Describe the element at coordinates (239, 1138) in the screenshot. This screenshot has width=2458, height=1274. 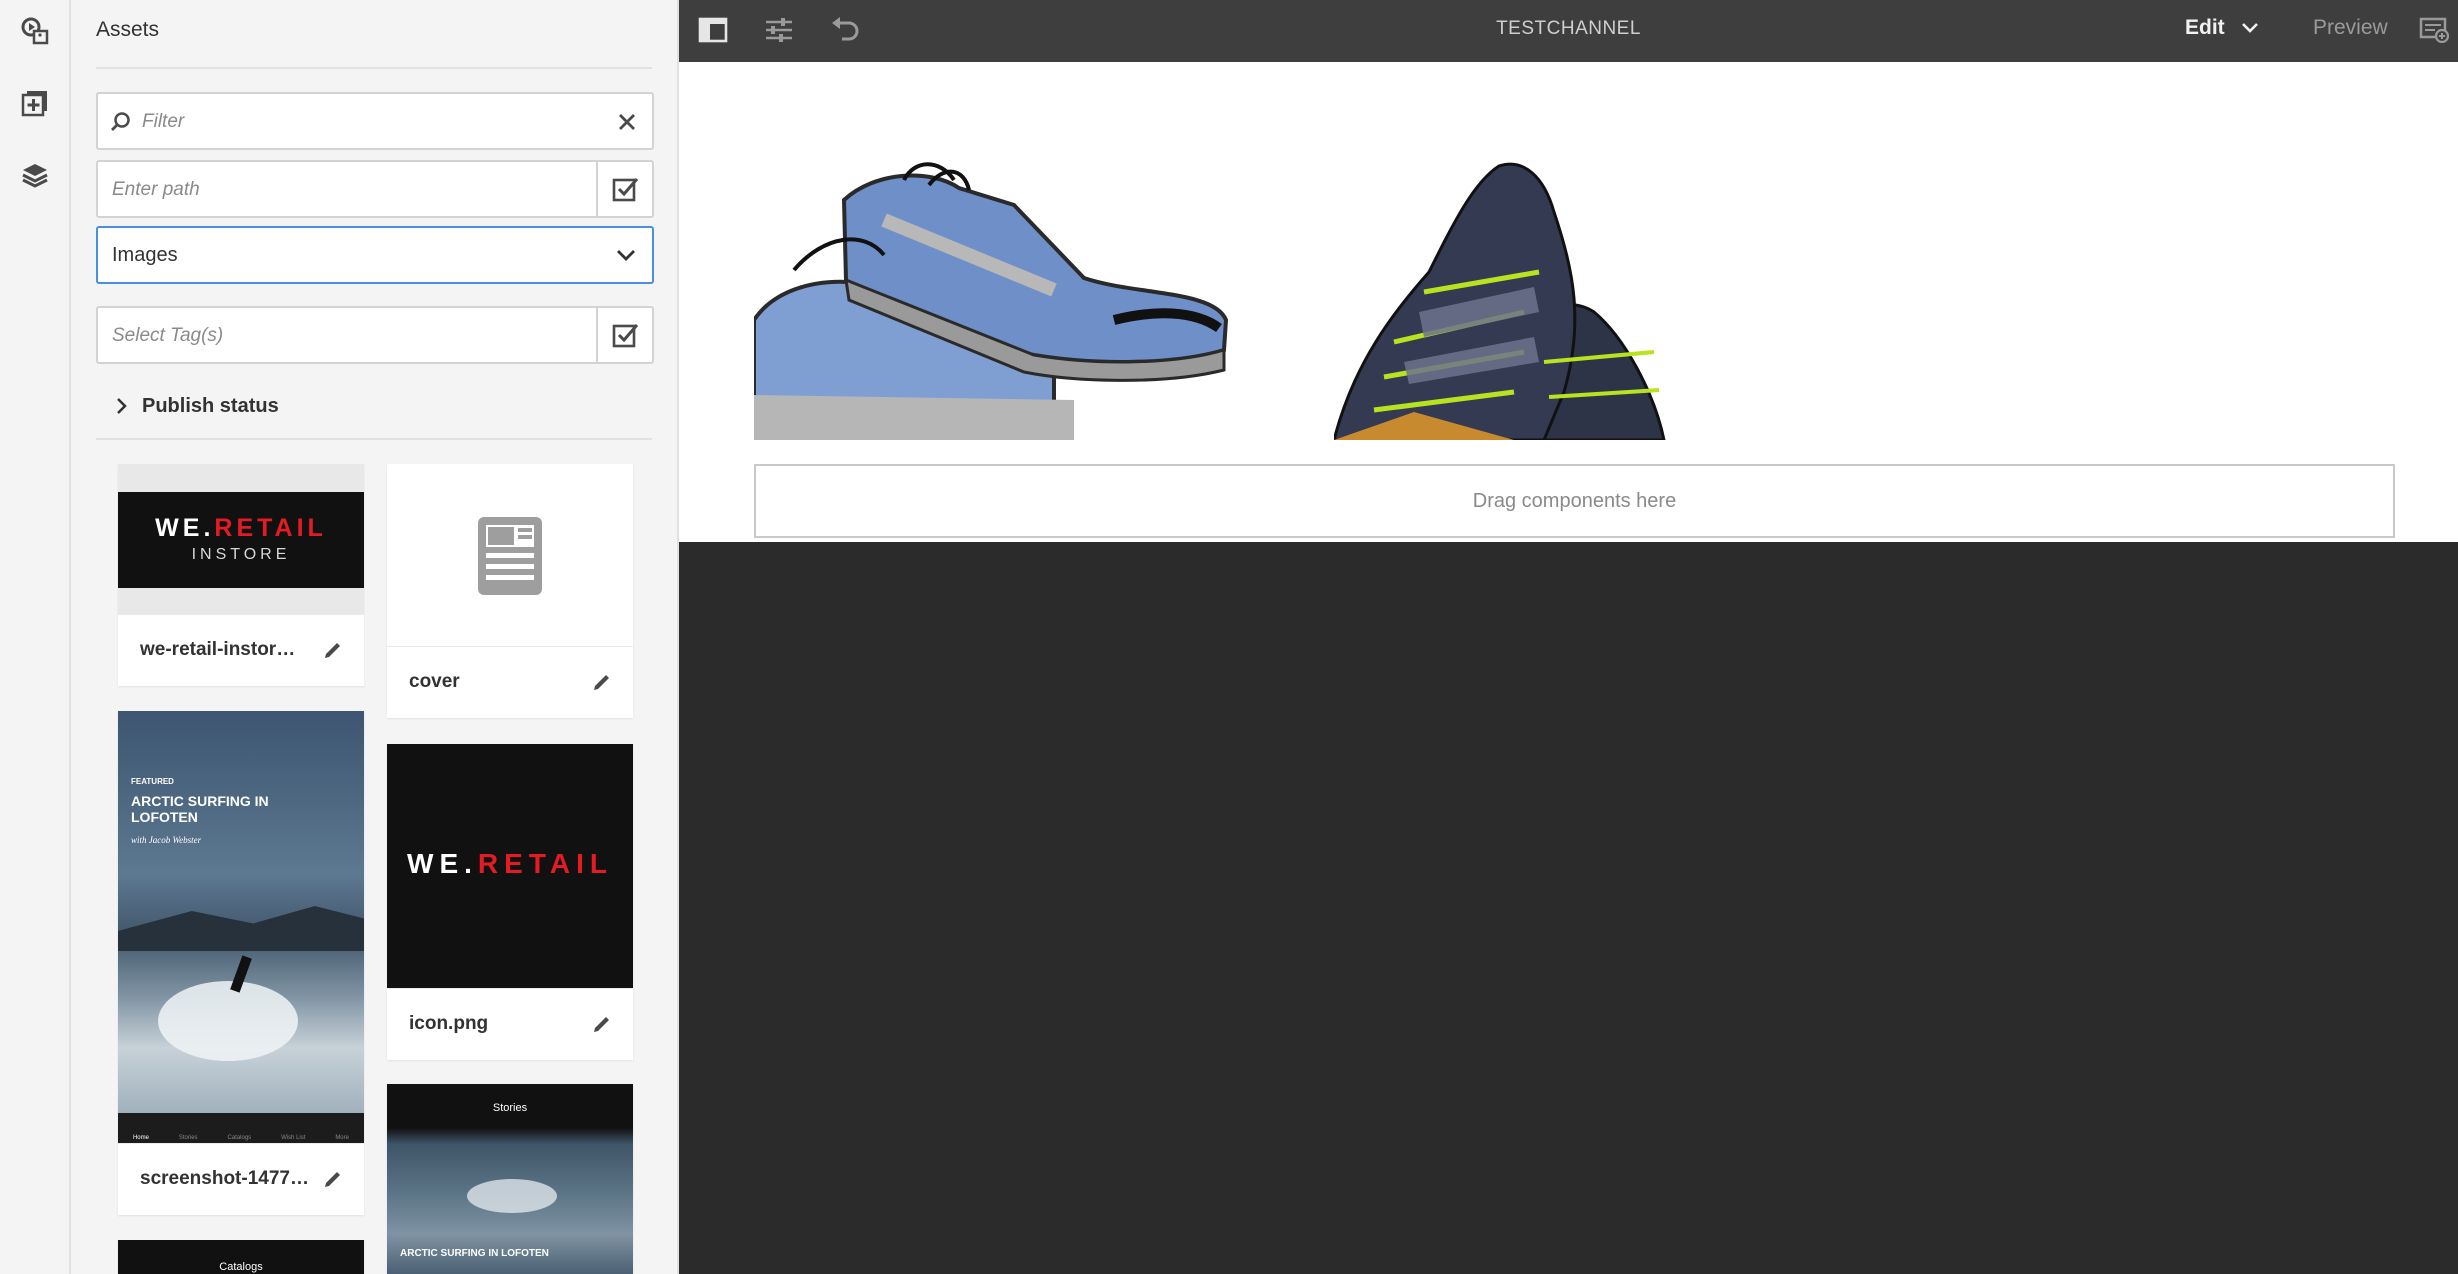
I see `thumb-nav-item: Catalogs` at that location.